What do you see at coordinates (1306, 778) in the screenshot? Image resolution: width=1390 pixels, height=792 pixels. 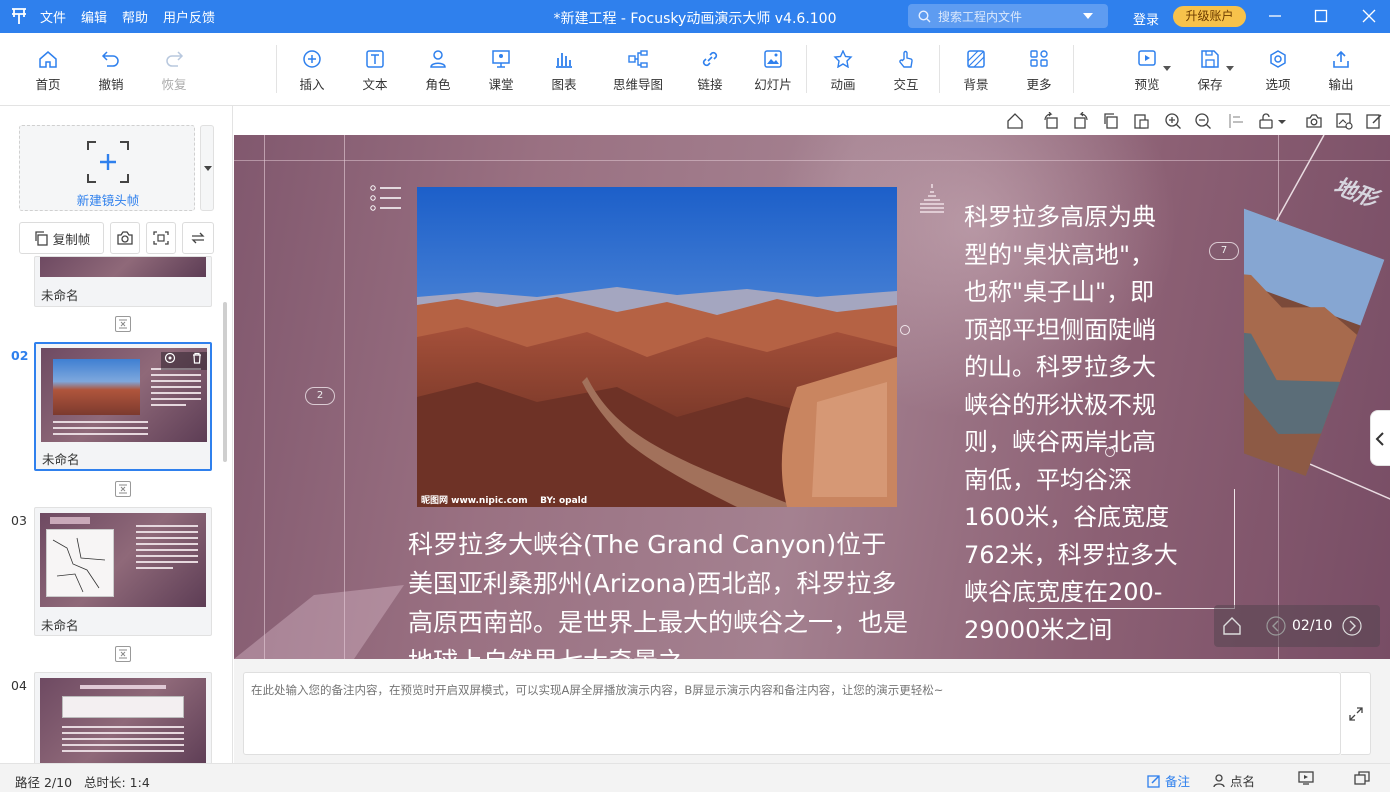 I see `present-icon` at bounding box center [1306, 778].